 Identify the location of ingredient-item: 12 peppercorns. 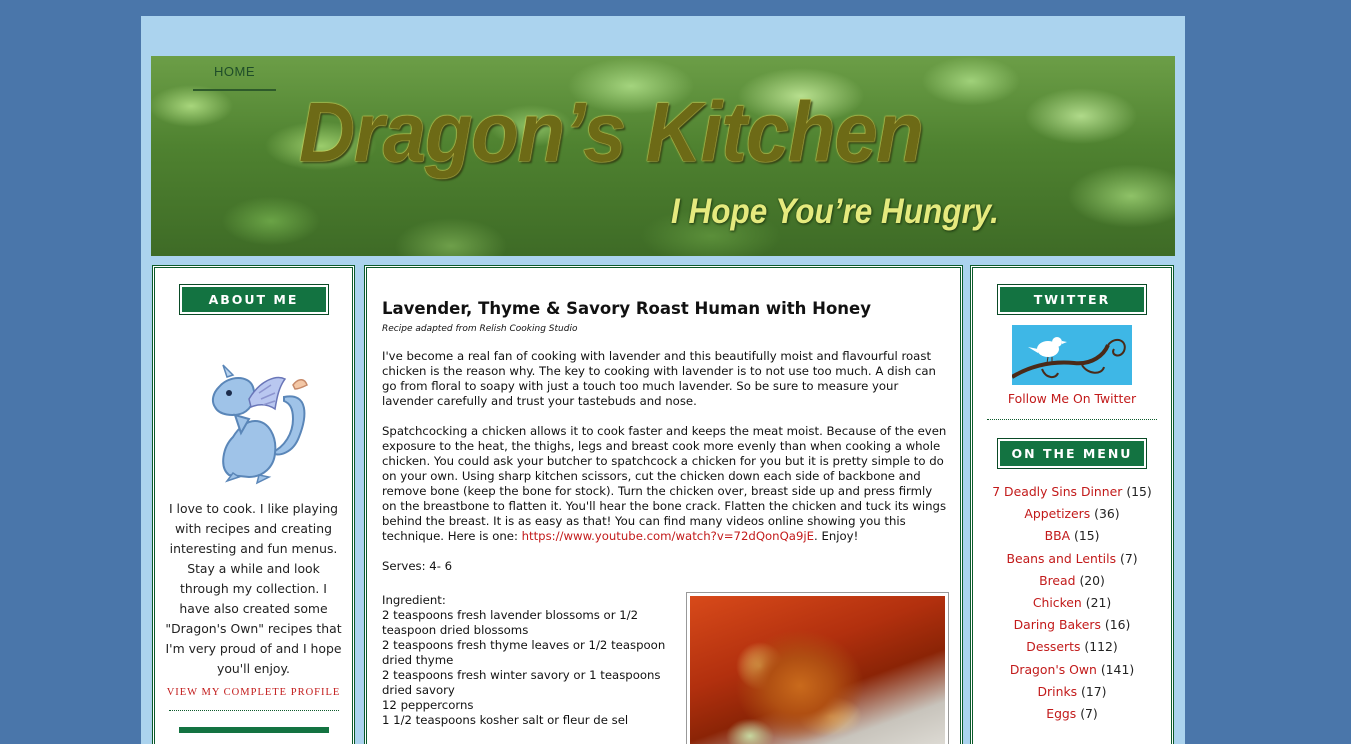
(428, 705).